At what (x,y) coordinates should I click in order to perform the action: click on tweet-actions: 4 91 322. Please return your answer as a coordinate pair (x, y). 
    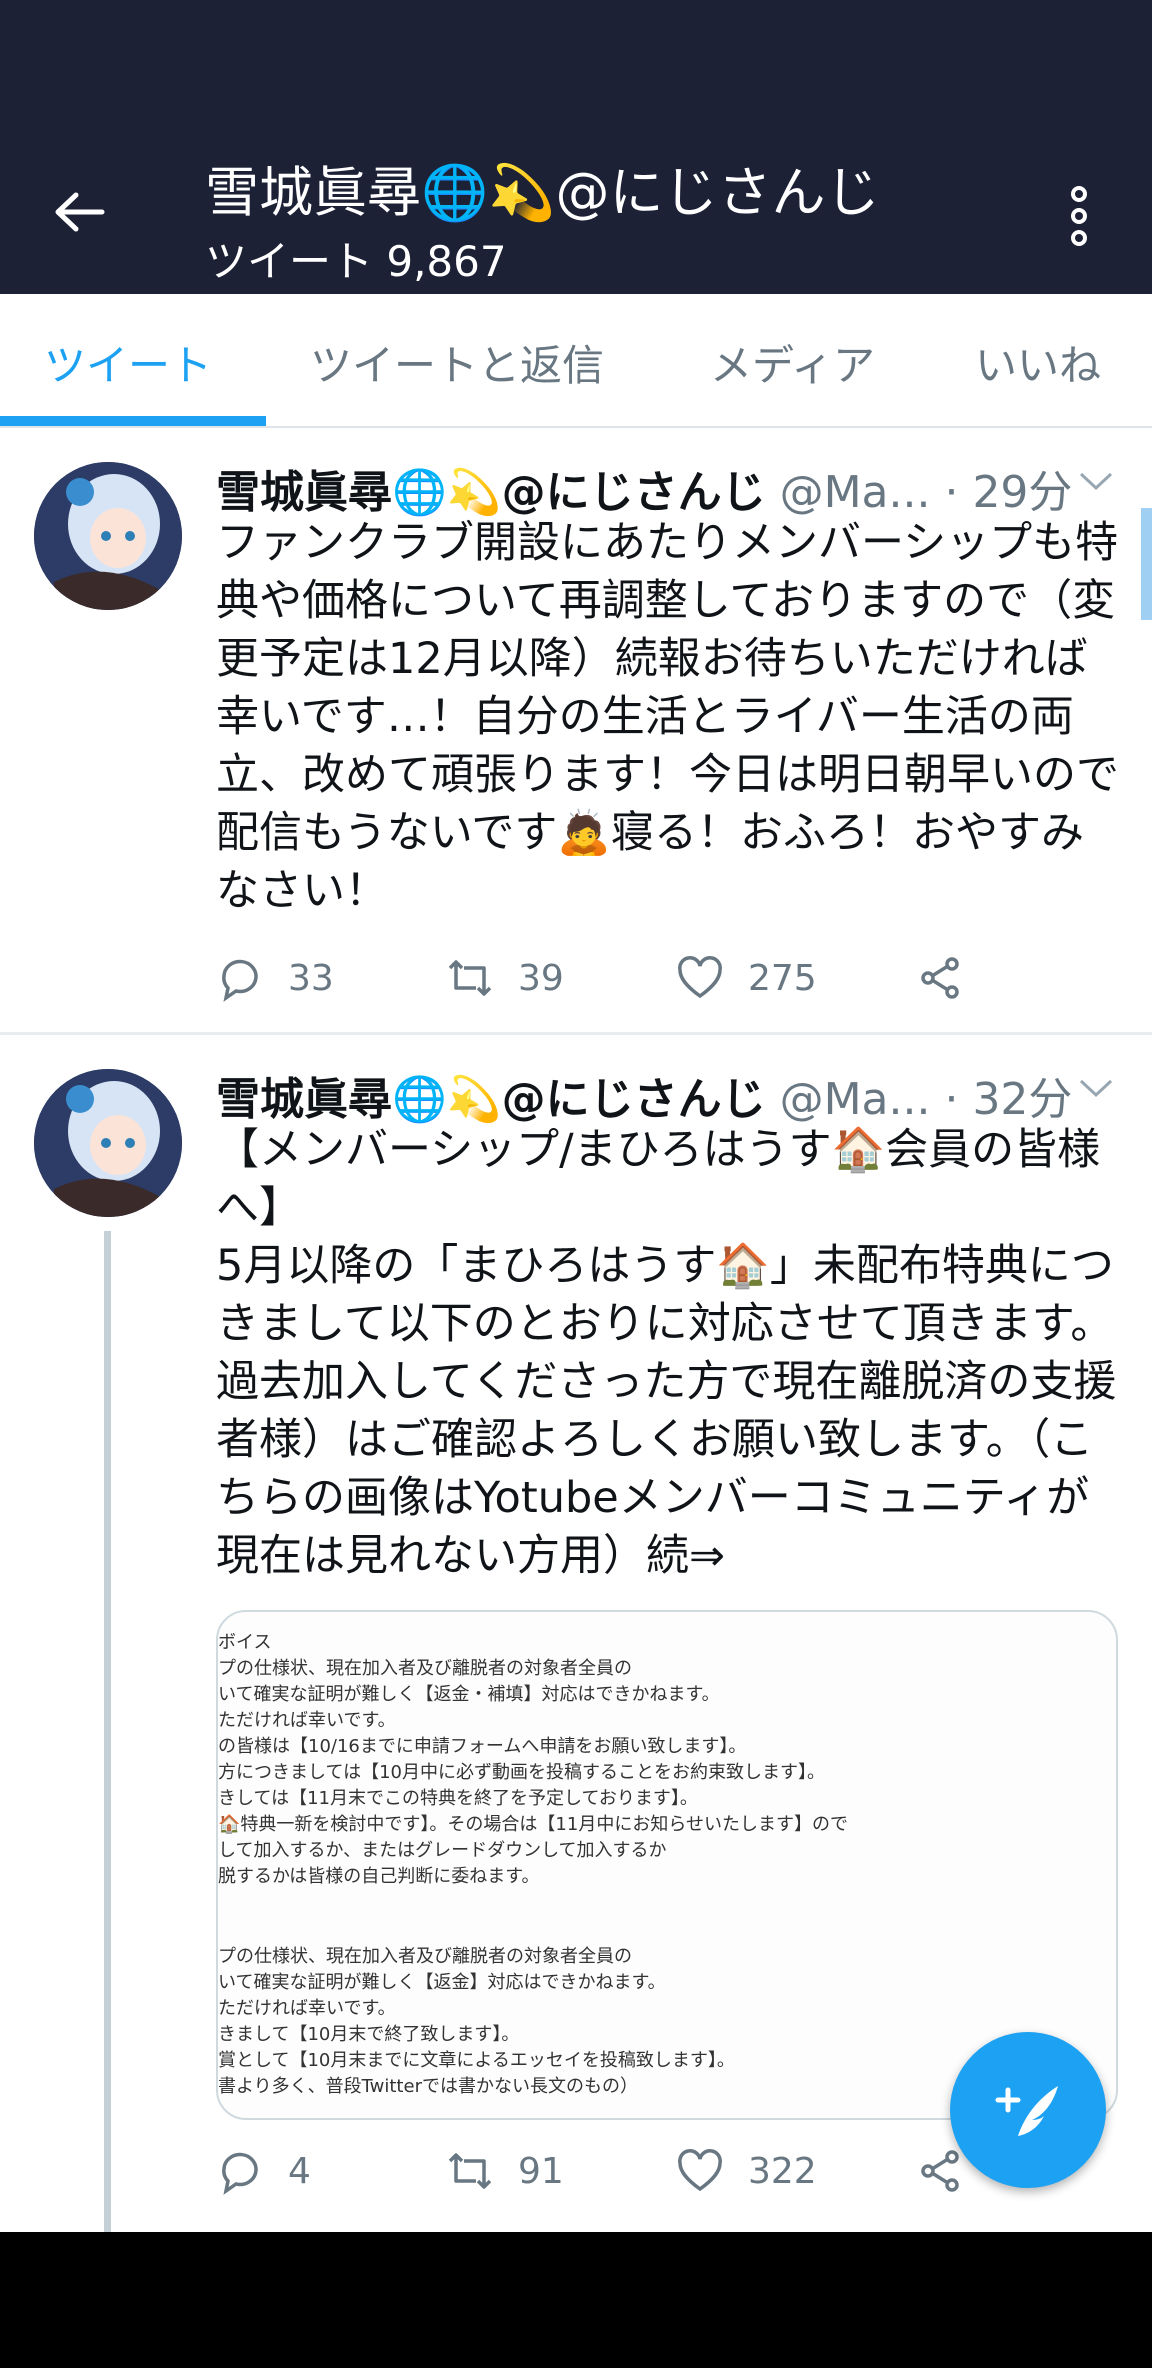
    Looking at the image, I should click on (596, 2171).